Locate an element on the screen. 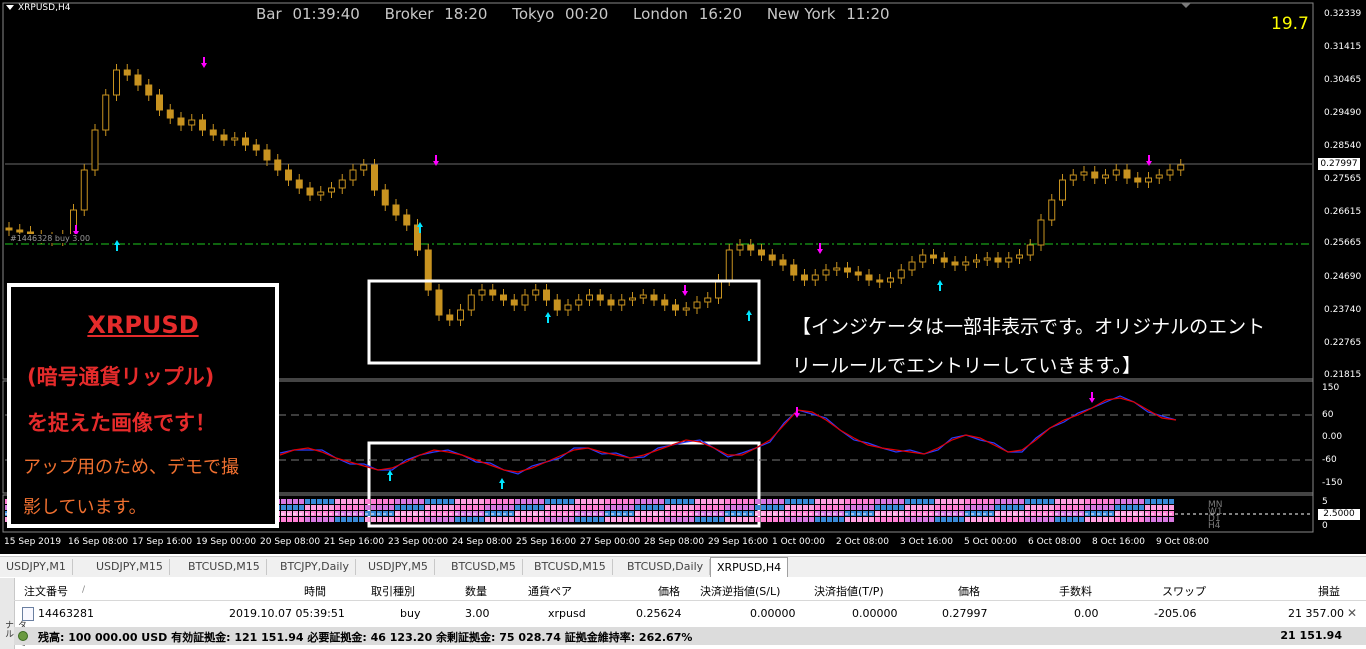 The image size is (1366, 649). col-pair: 通貨ペア is located at coordinates (550, 591).